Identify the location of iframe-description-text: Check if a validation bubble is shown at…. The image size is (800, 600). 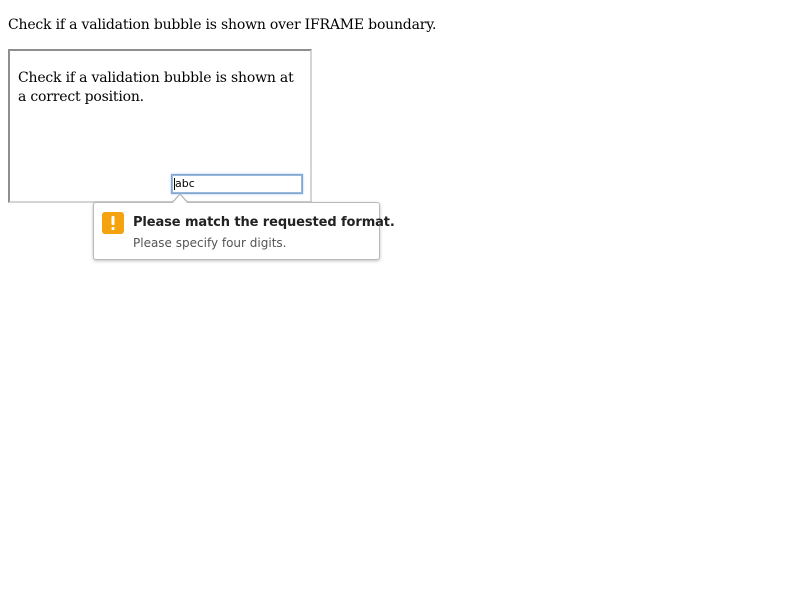
(156, 87).